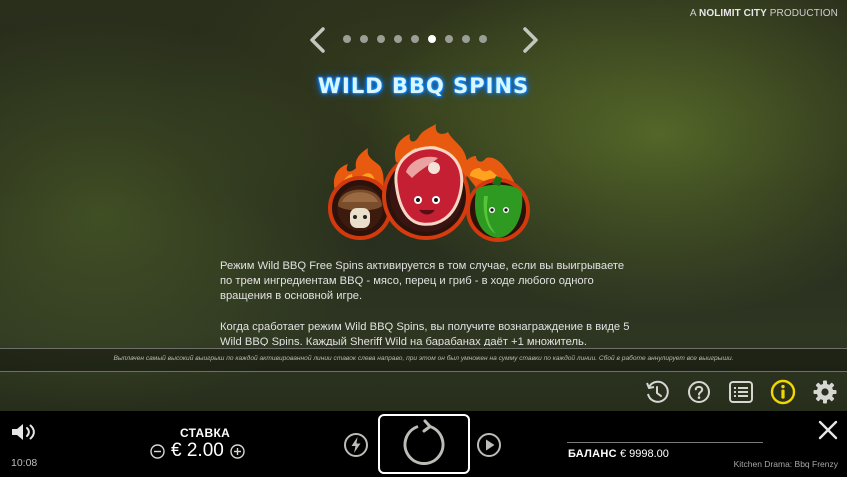 The image size is (847, 477). I want to click on balance-divider, so click(665, 442).